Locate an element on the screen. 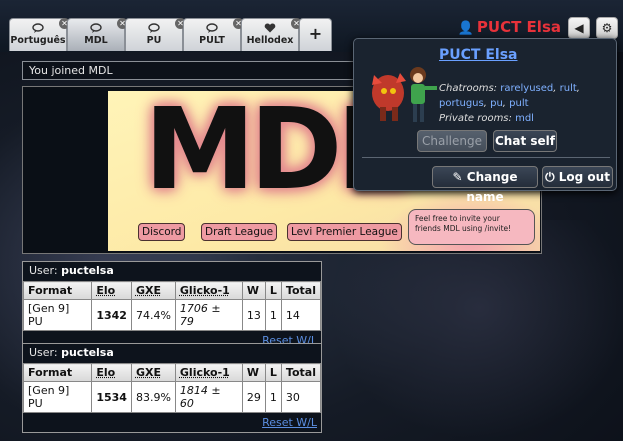 The image size is (623, 441). room-link-rarelyused: rarelyused is located at coordinates (526, 88).